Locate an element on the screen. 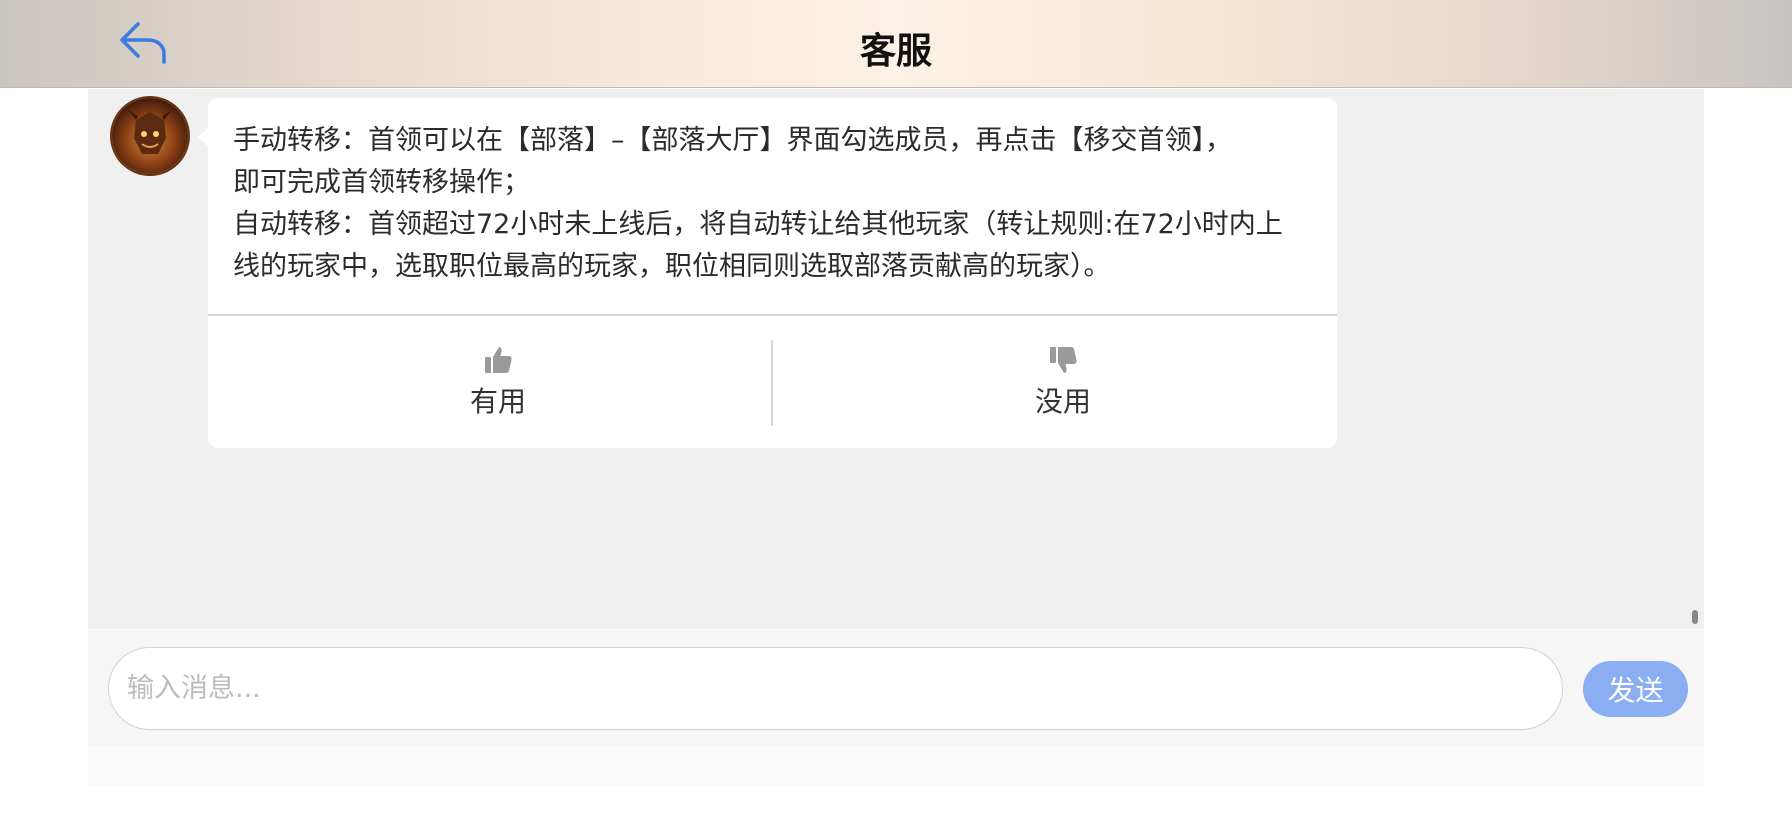 This screenshot has width=1792, height=828. message-input is located at coordinates (835, 688).